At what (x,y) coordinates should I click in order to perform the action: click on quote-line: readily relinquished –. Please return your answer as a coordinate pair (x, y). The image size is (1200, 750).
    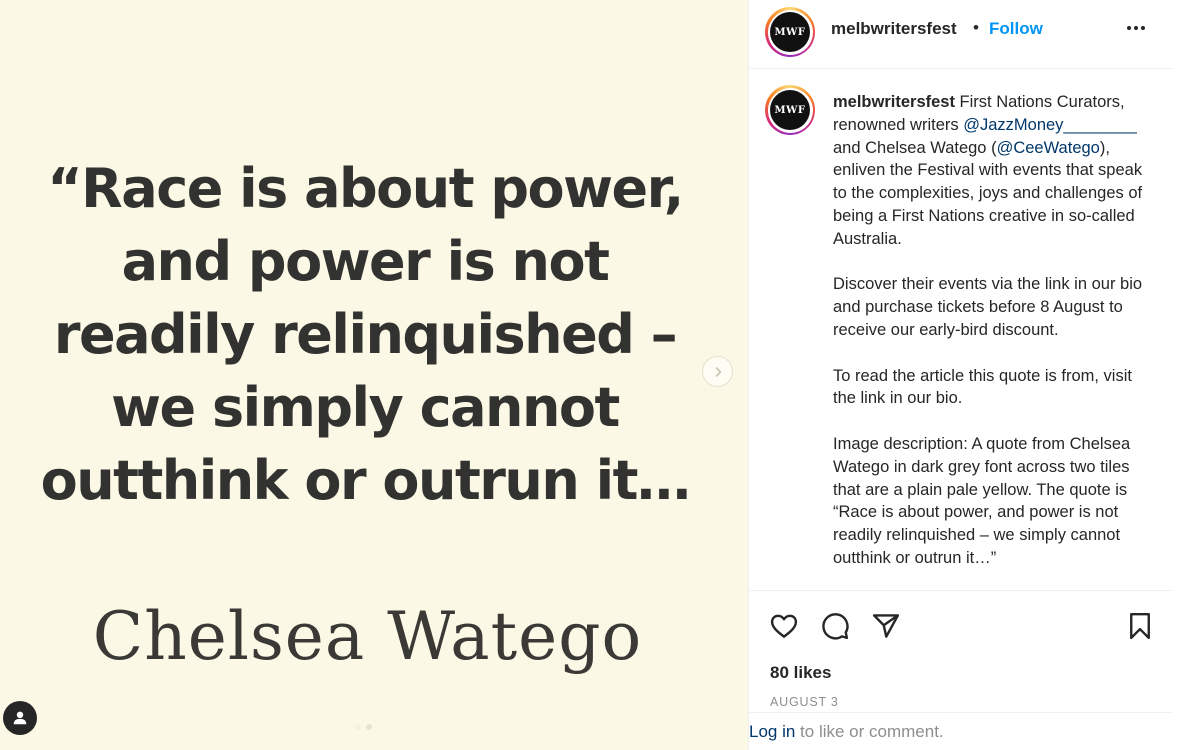
    Looking at the image, I should click on (365, 334).